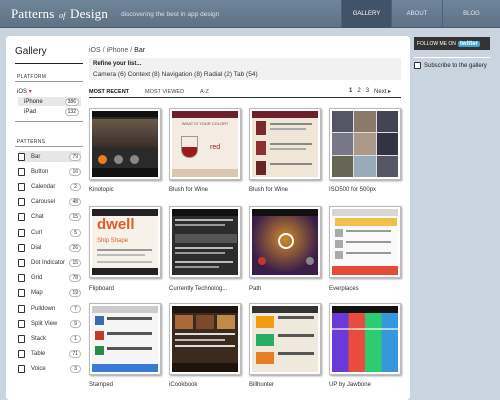  I want to click on tile-caption: Flipboard, so click(101, 289).